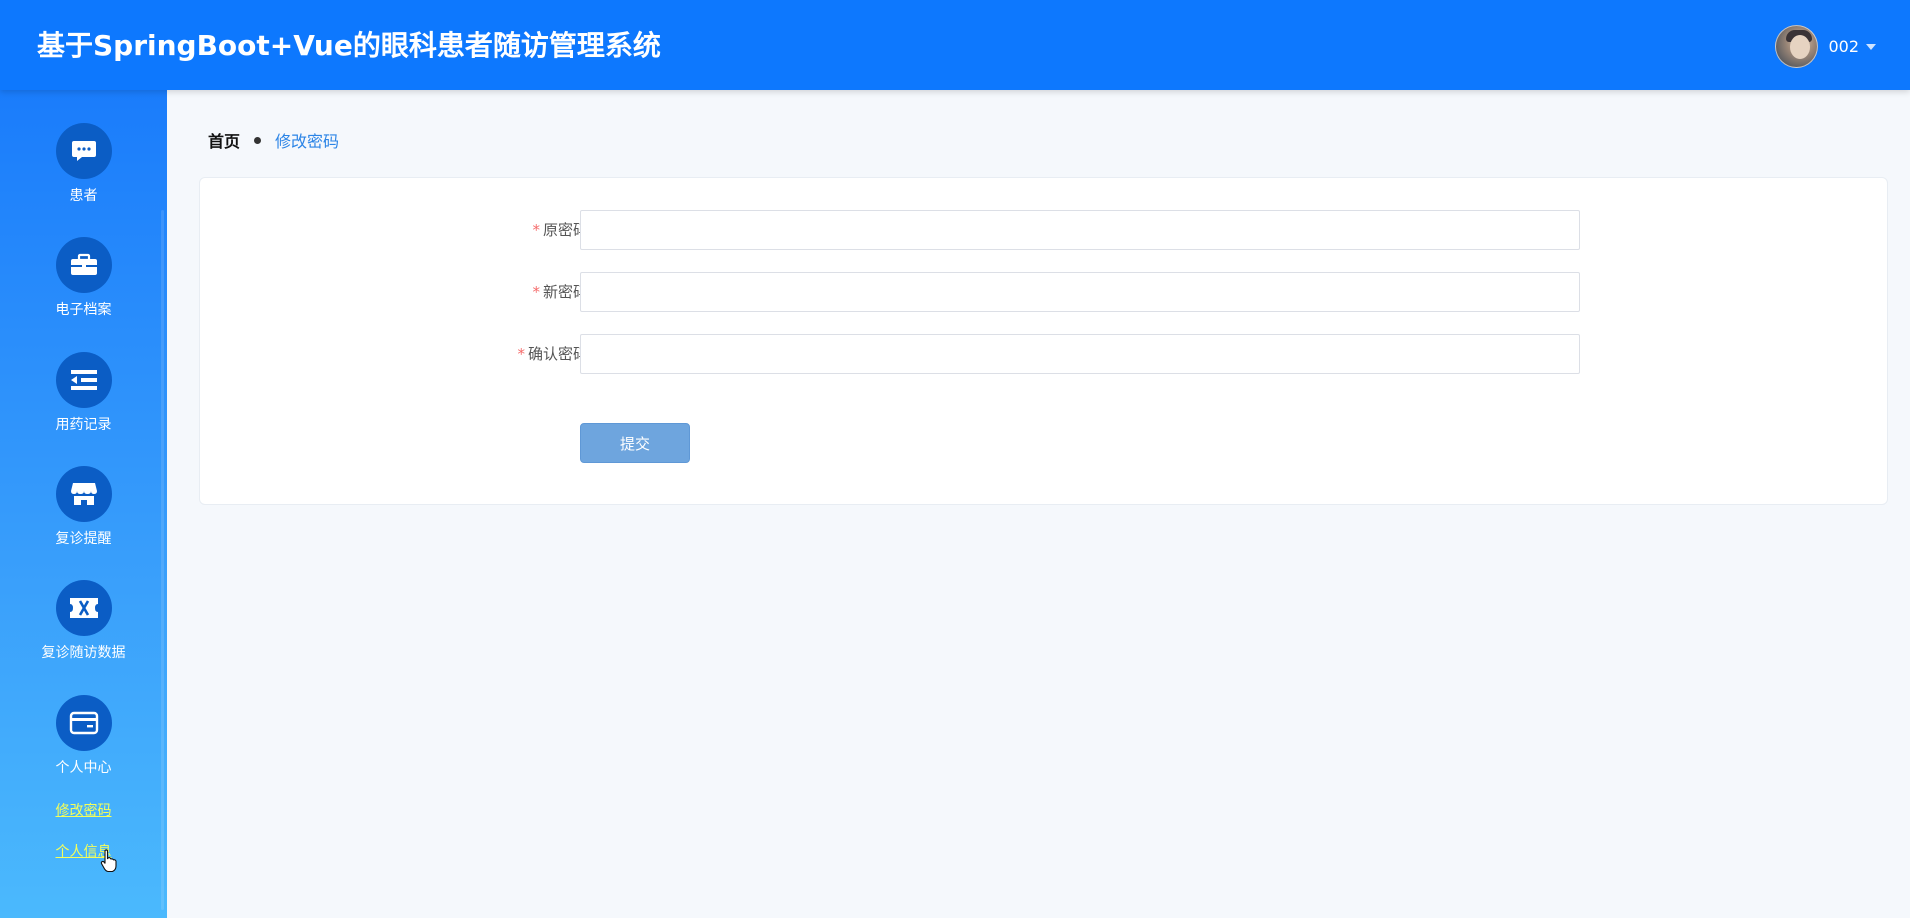  I want to click on briefcase-icon, so click(83, 265).